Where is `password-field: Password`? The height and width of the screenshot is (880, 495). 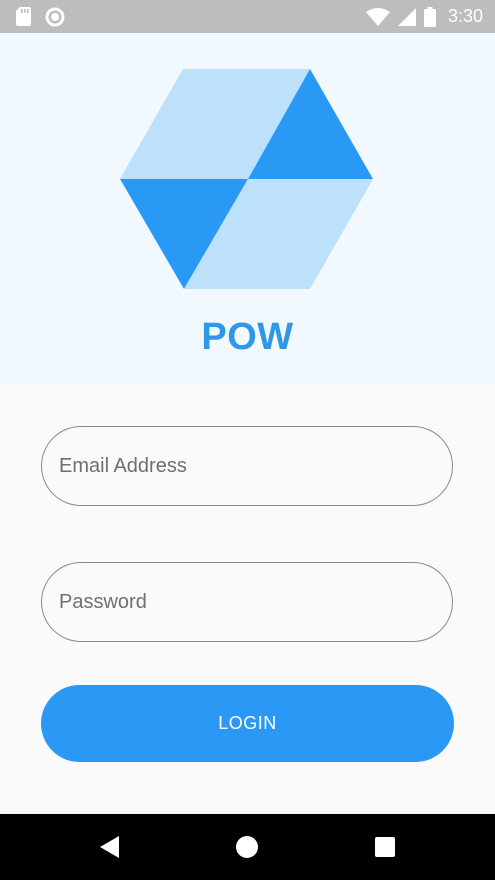 password-field: Password is located at coordinates (247, 602).